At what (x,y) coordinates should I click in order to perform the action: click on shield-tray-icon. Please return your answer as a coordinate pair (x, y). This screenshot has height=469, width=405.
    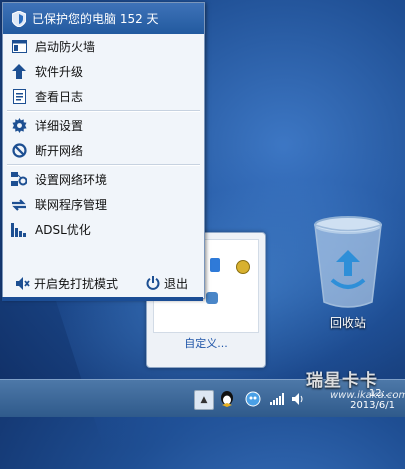
    Looking at the image, I should click on (215, 265).